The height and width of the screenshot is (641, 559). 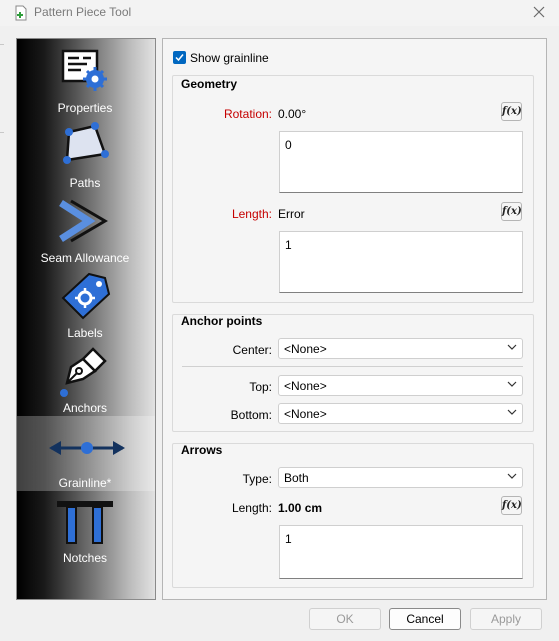 I want to click on sidebar-item-label: Anchors, so click(x=85, y=408).